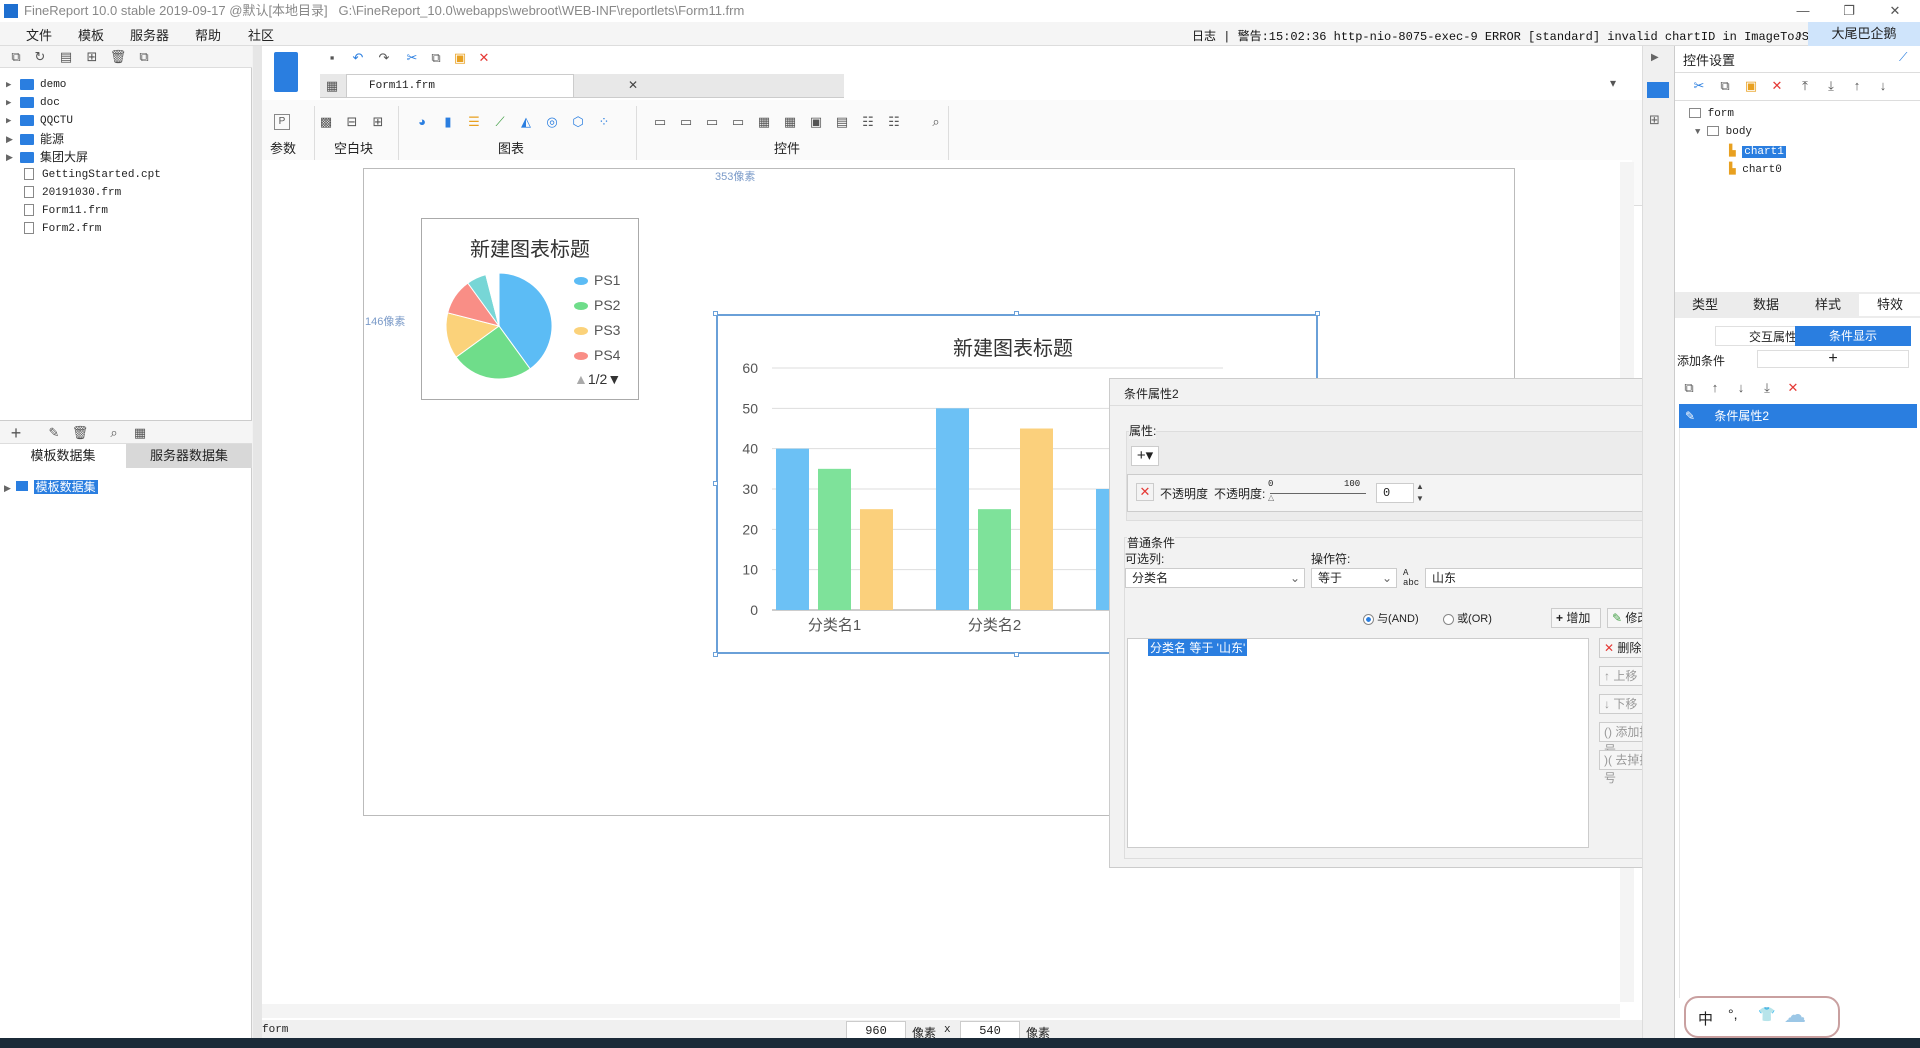  I want to click on move-down-icon: ↓, so click(1883, 86).